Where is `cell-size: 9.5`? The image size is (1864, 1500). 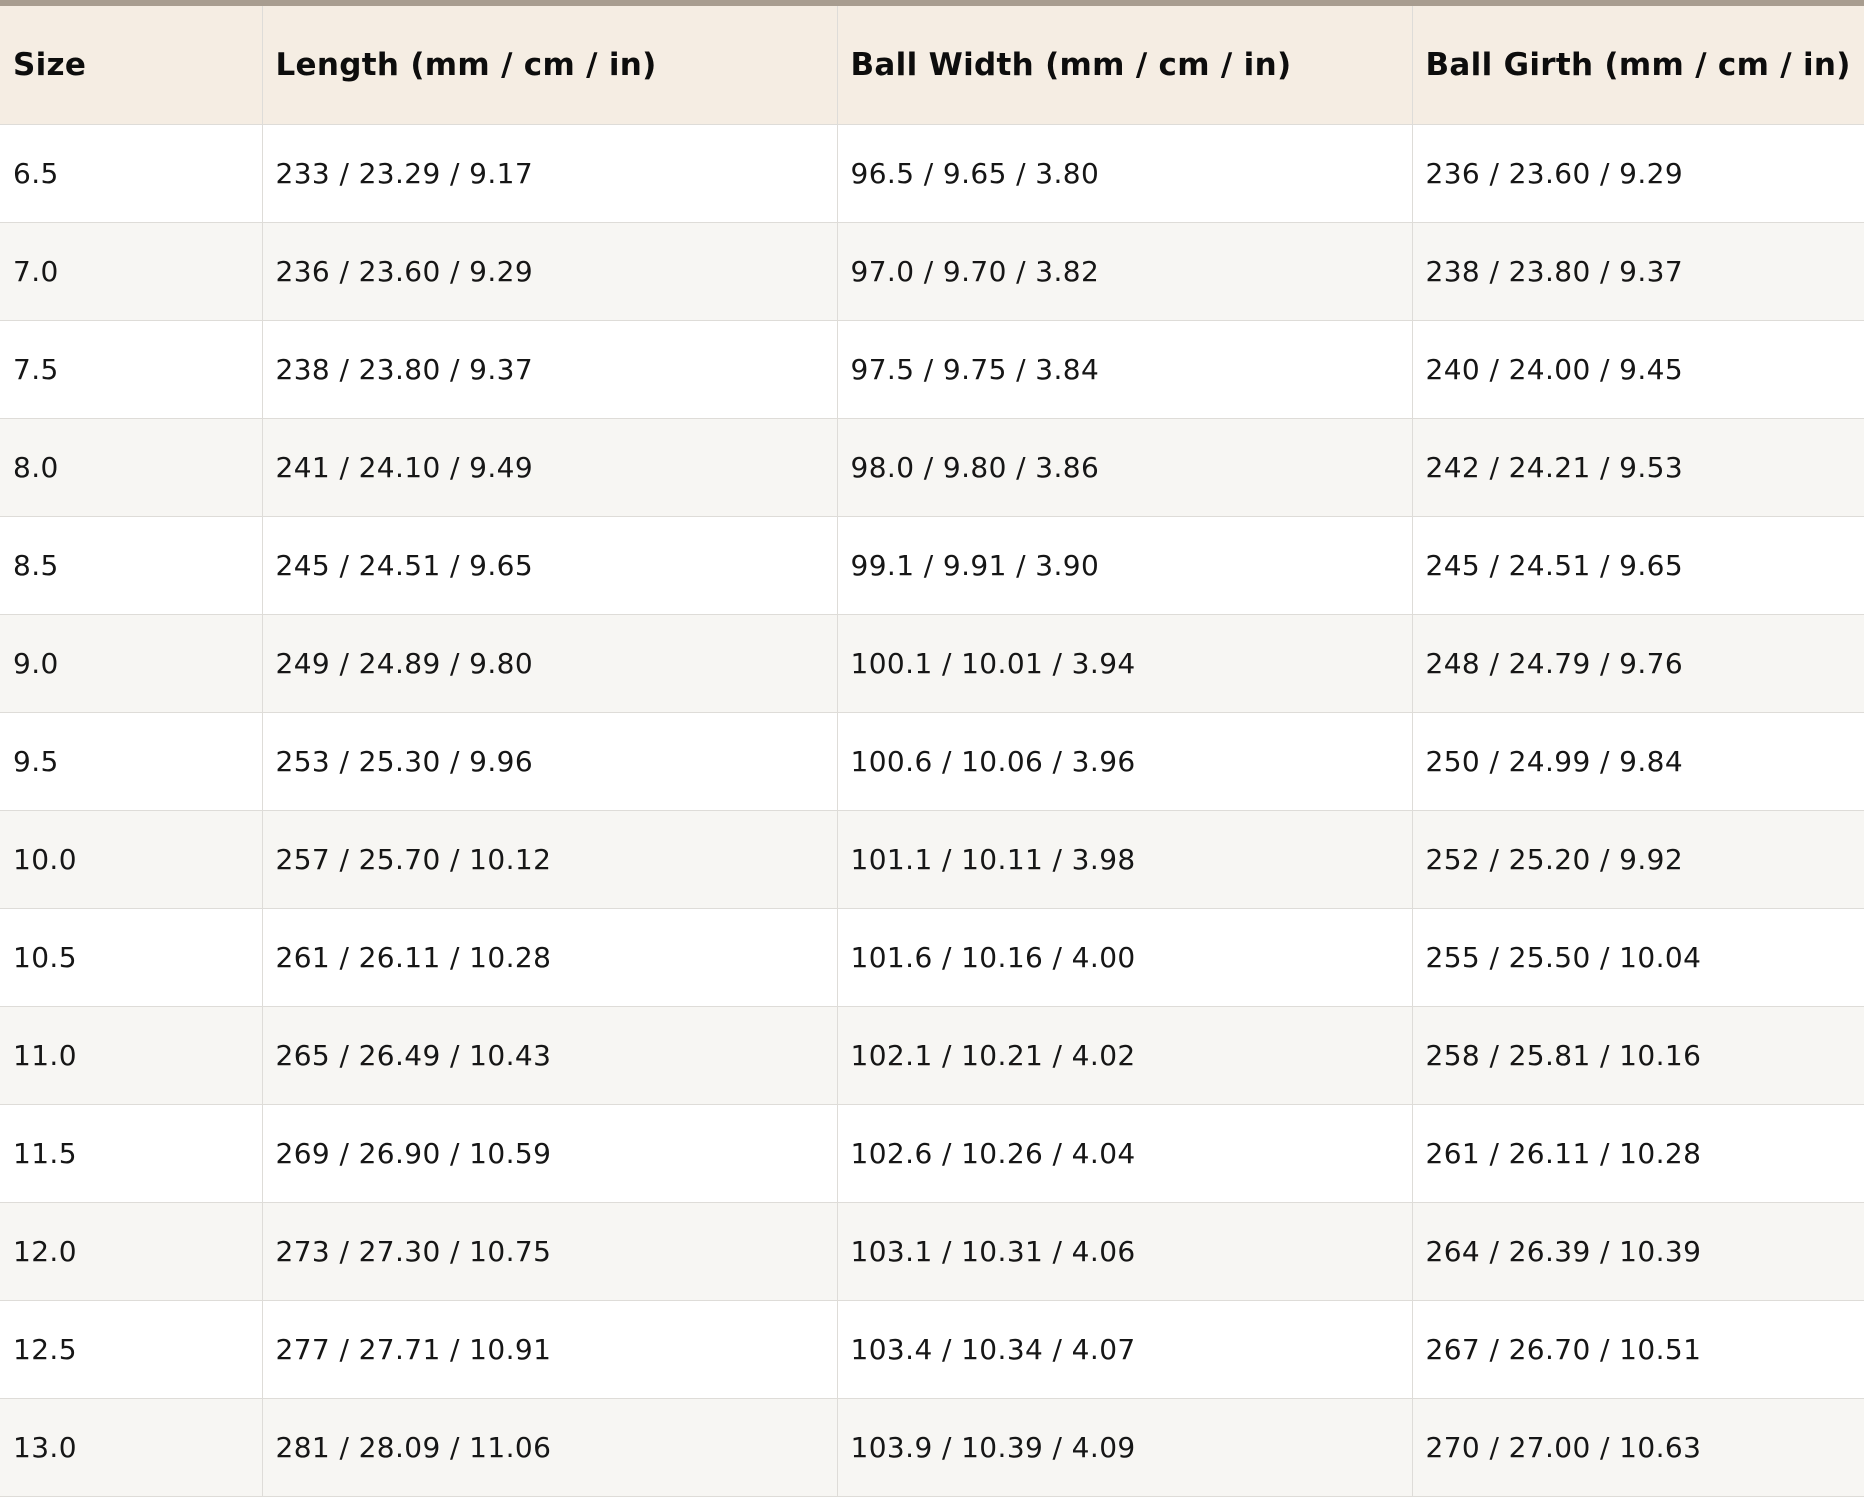
cell-size: 9.5 is located at coordinates (131, 761).